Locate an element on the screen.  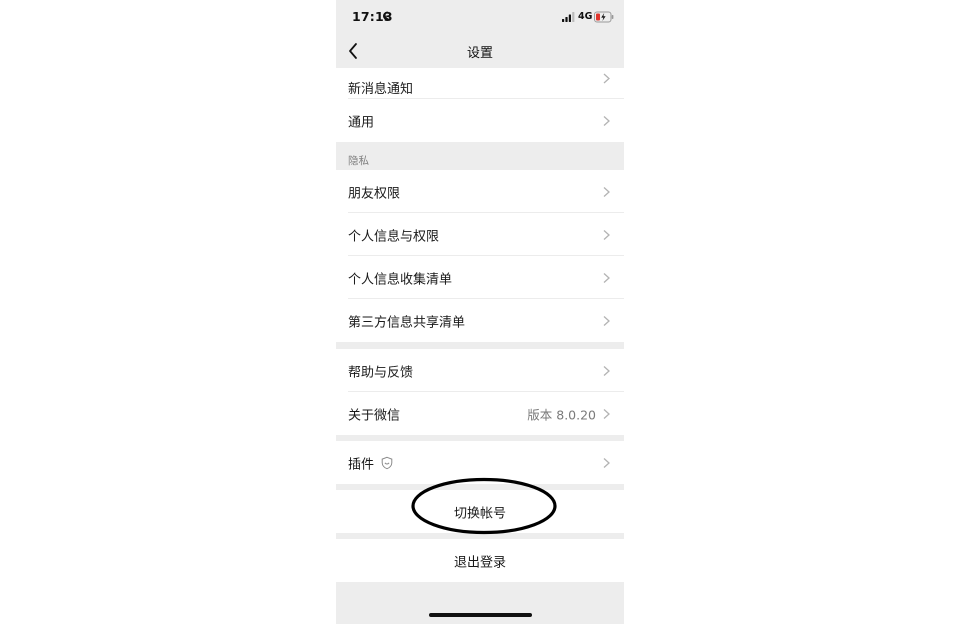
row-label: 关于微信 is located at coordinates (374, 415).